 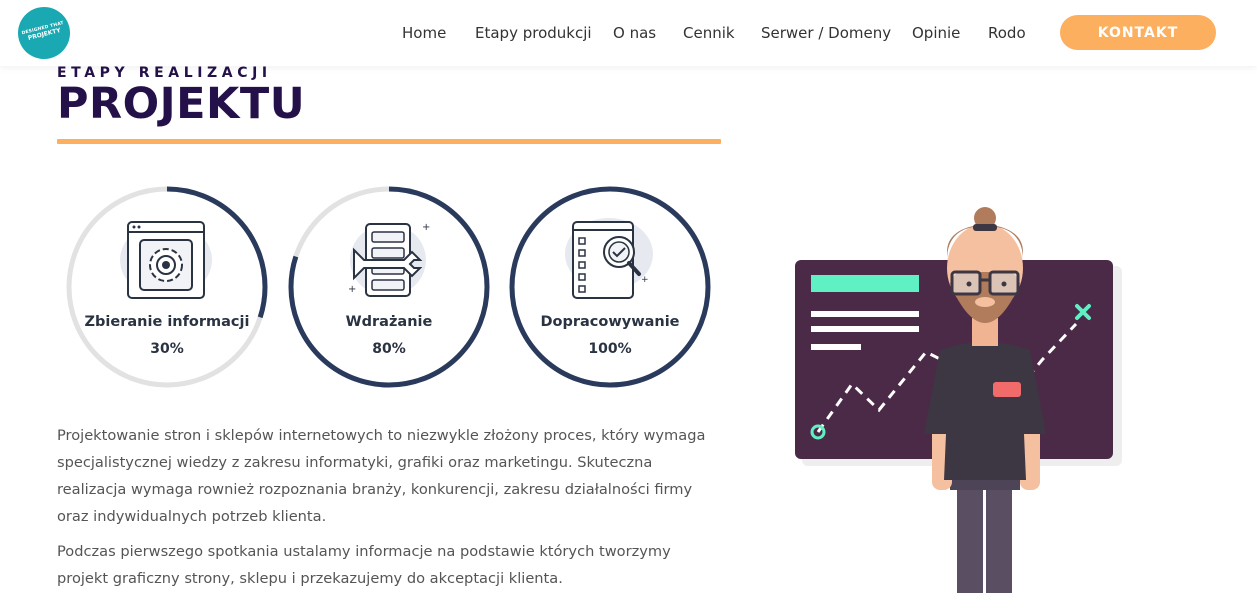 I want to click on nav-o-nas: O nas, so click(x=634, y=33).